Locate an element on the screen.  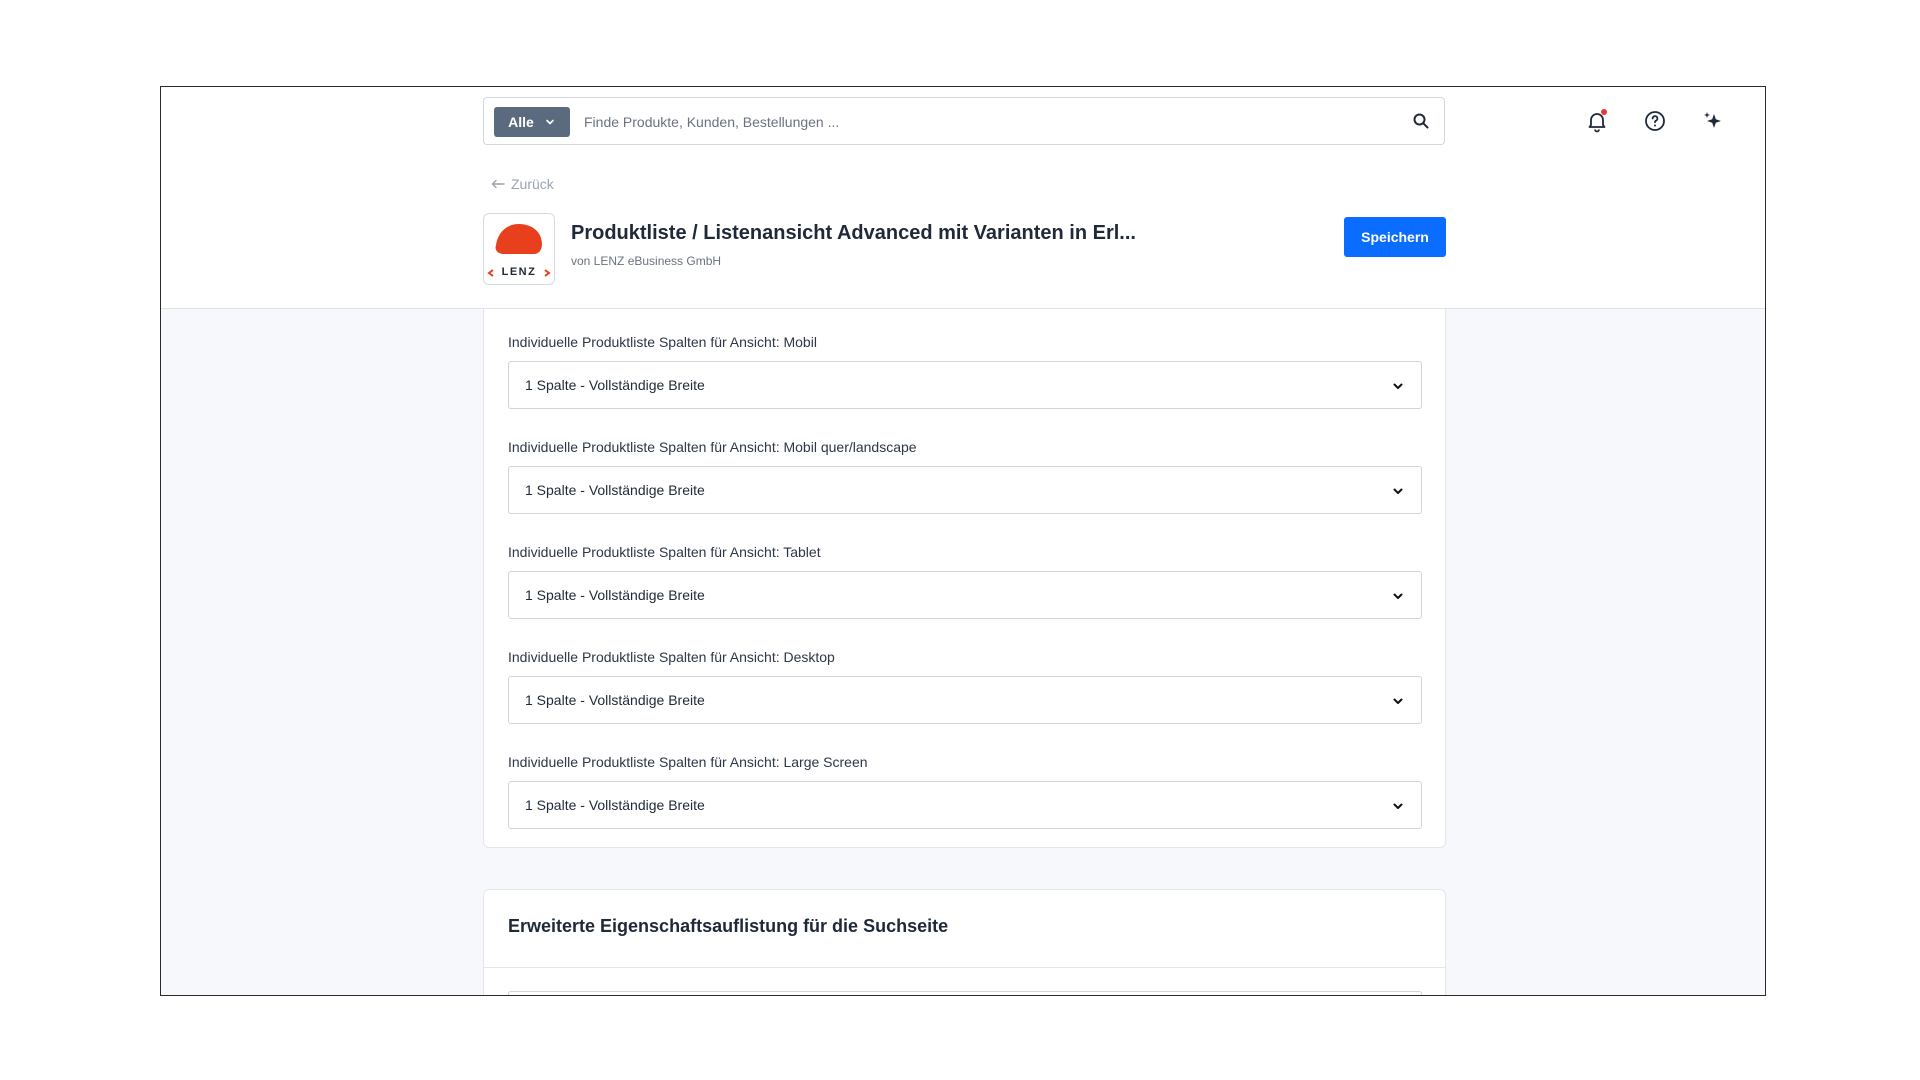
select-tablet: 1 Spalte - Vollständige Breite is located at coordinates (965, 595).